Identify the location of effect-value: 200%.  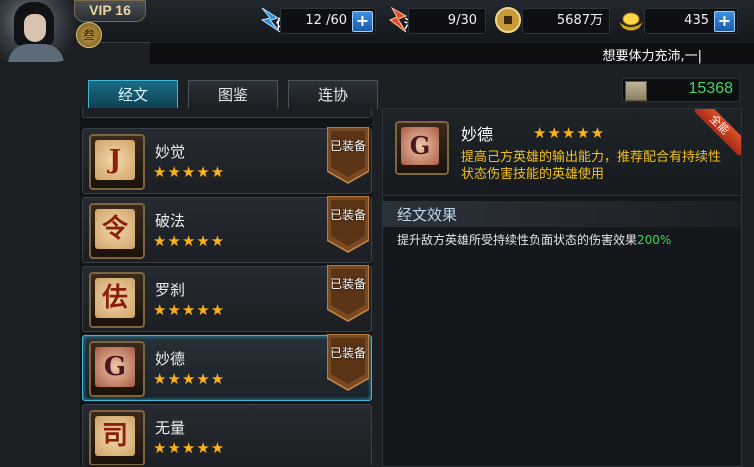
(654, 240).